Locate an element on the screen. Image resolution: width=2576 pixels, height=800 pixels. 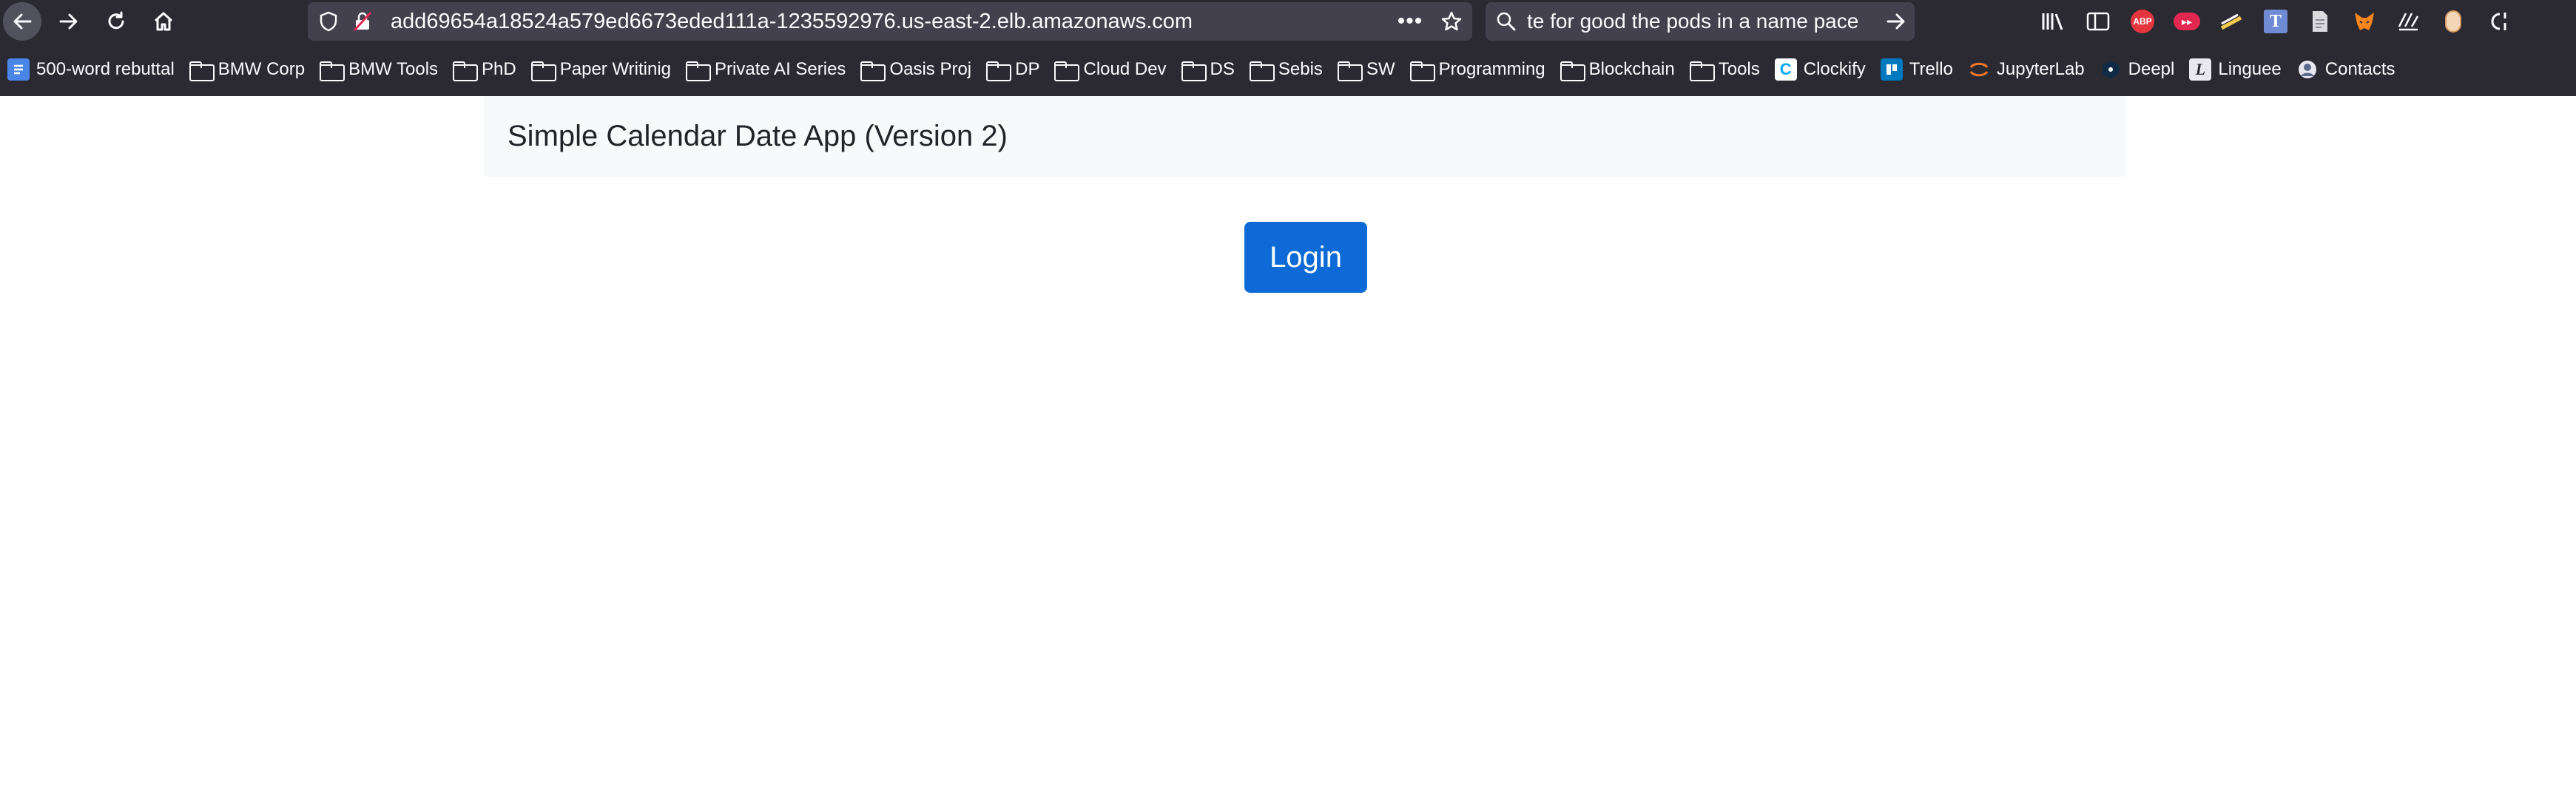
bookmark-folder-private-ai-series: Private AI Series is located at coordinates (766, 70).